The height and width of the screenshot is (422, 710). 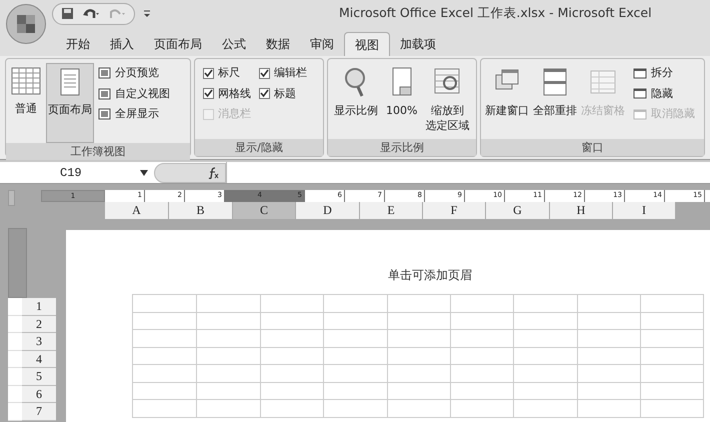 What do you see at coordinates (664, 73) in the screenshot?
I see `window-option-button: 拆分` at bounding box center [664, 73].